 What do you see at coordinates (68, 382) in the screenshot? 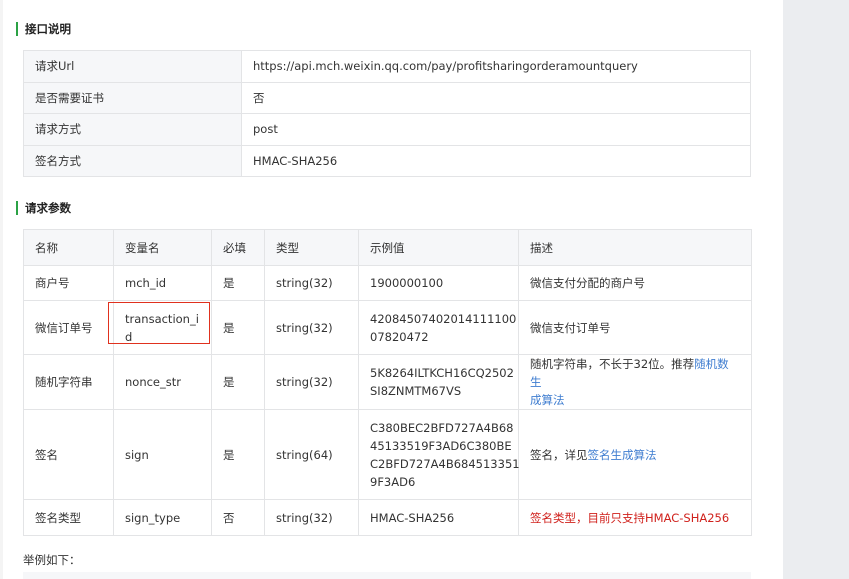
I see `param-name: 随机字符串` at bounding box center [68, 382].